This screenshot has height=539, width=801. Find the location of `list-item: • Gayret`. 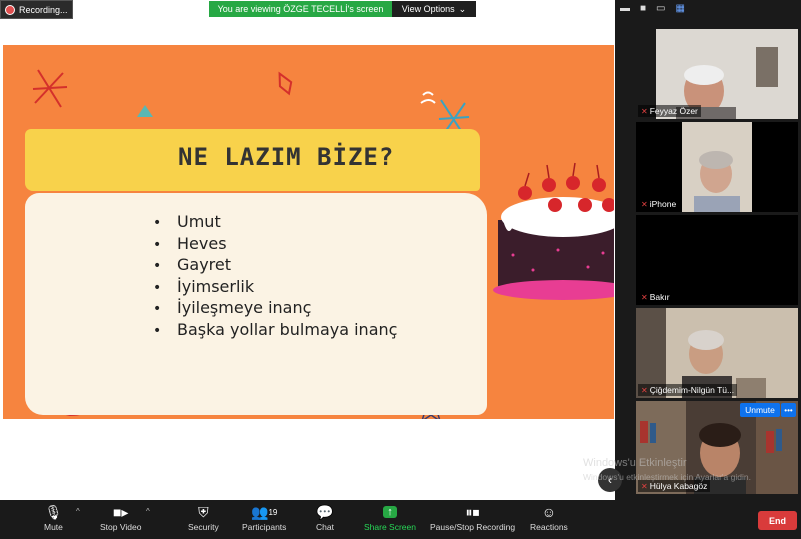

list-item: • Gayret is located at coordinates (192, 264).